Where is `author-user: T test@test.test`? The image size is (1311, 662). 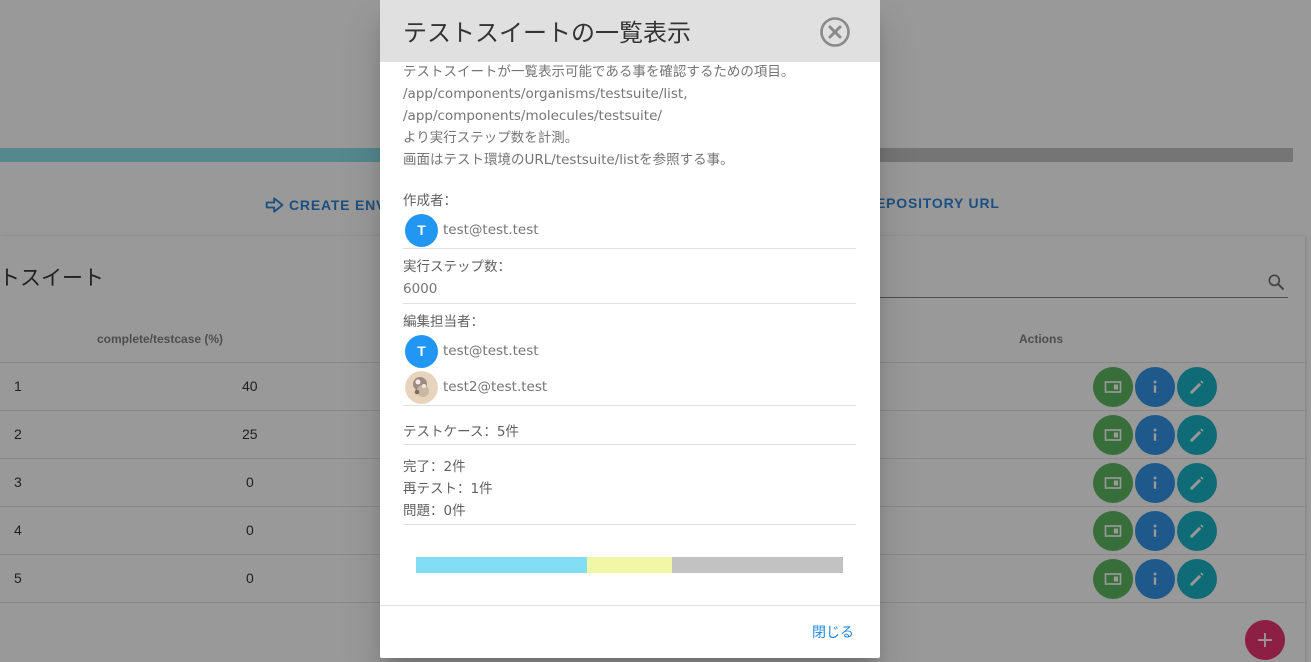
author-user: T test@test.test is located at coordinates (630, 230).